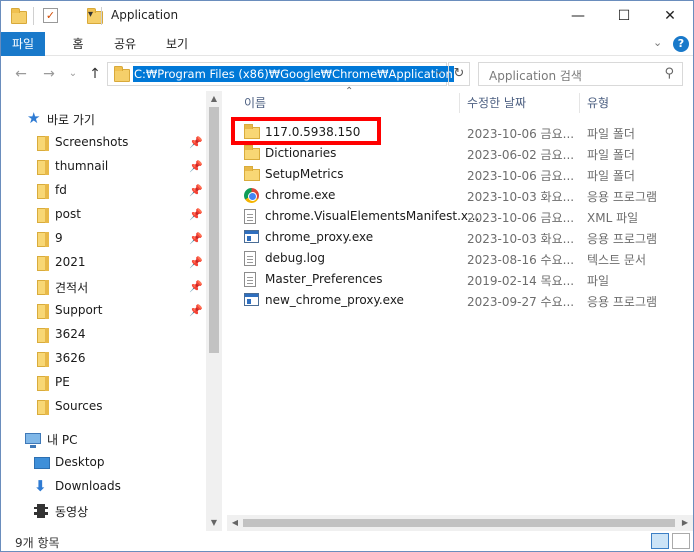 The width and height of the screenshot is (694, 552). Describe the element at coordinates (300, 195) in the screenshot. I see `file-name: chrome.exe` at that location.